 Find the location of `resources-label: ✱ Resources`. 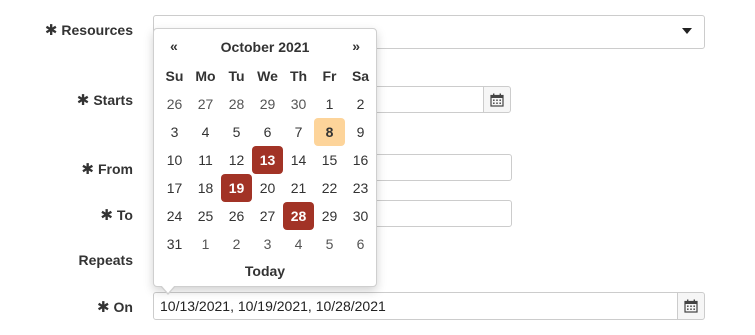

resources-label: ✱ Resources is located at coordinates (88, 30).